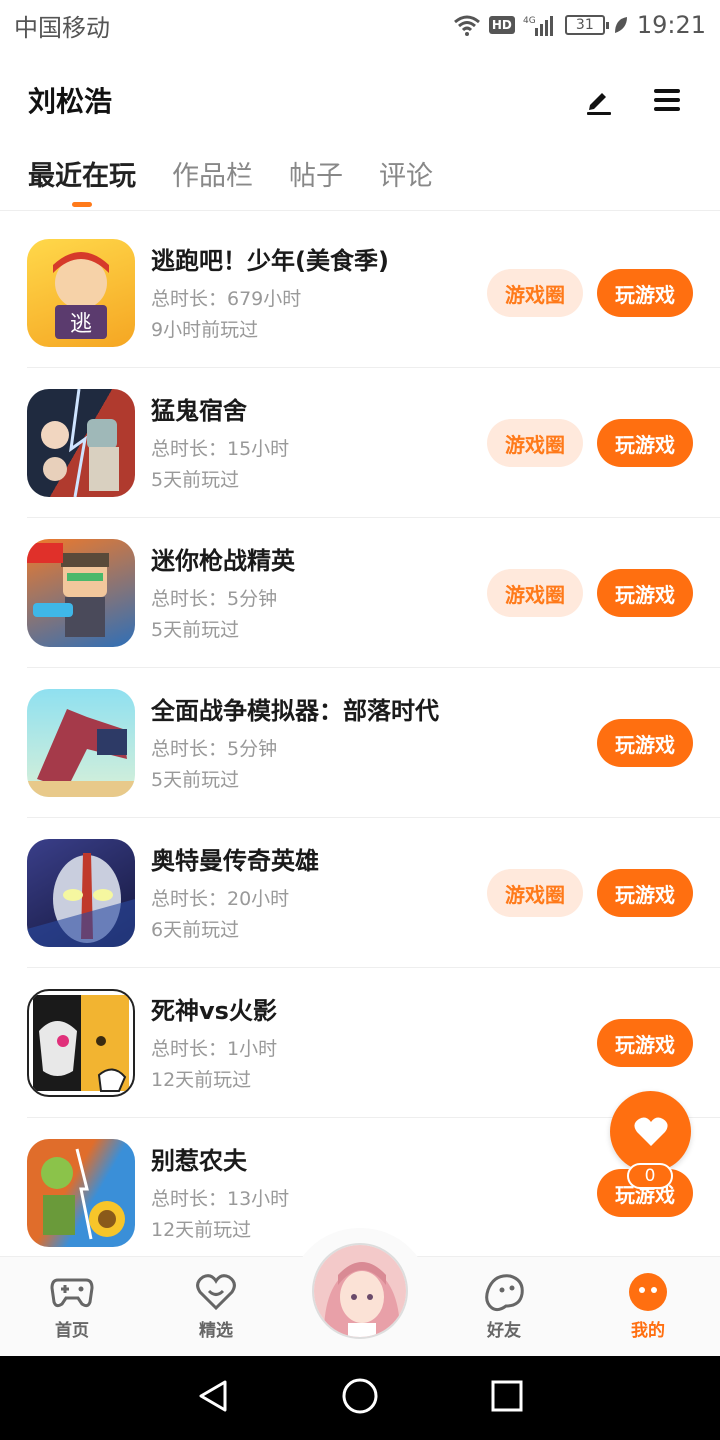 Image resolution: width=720 pixels, height=1440 pixels. I want to click on battery-icon: 31, so click(586, 25).